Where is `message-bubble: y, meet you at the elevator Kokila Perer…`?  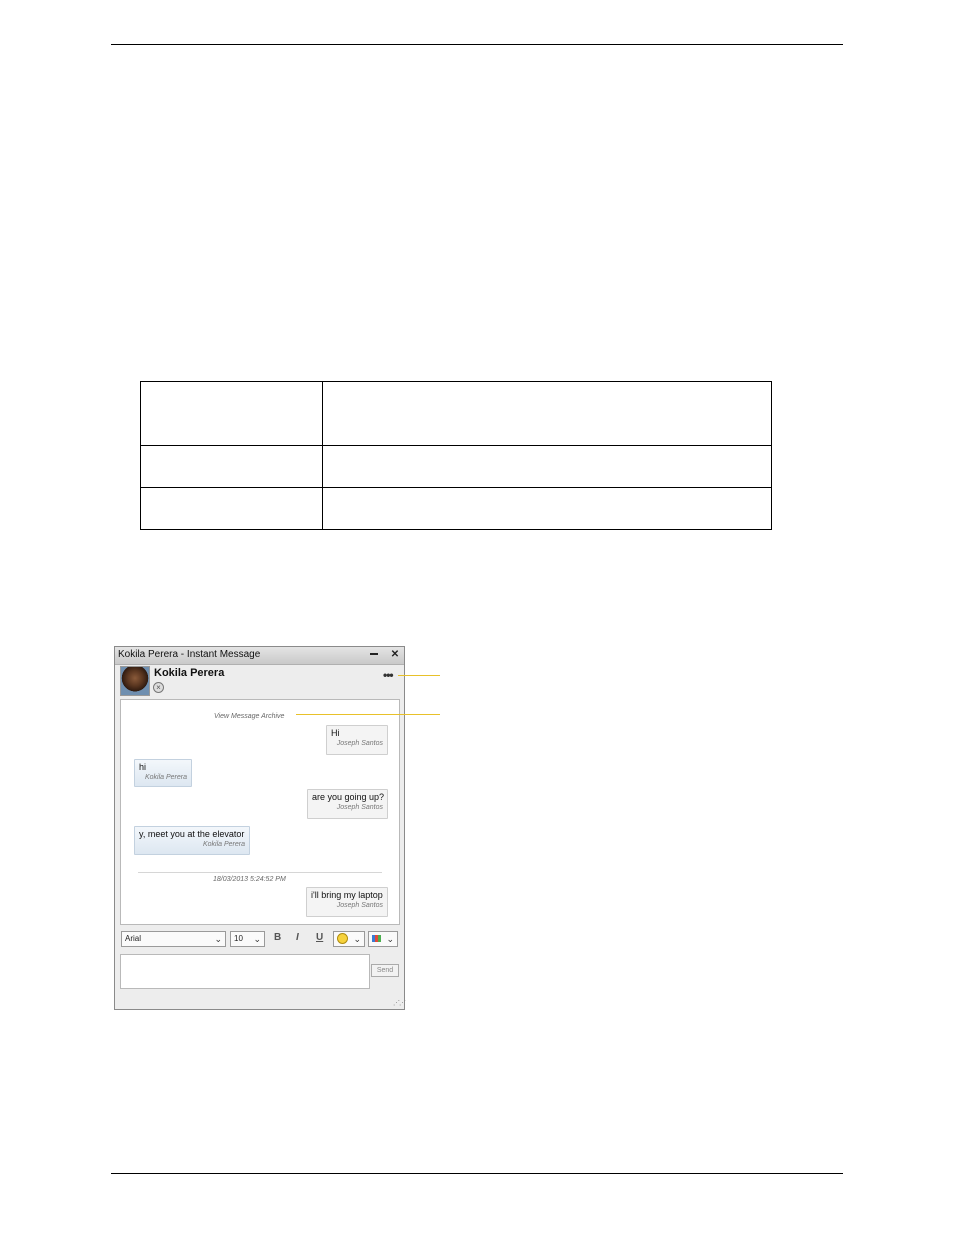 message-bubble: y, meet you at the elevator Kokila Perer… is located at coordinates (192, 840).